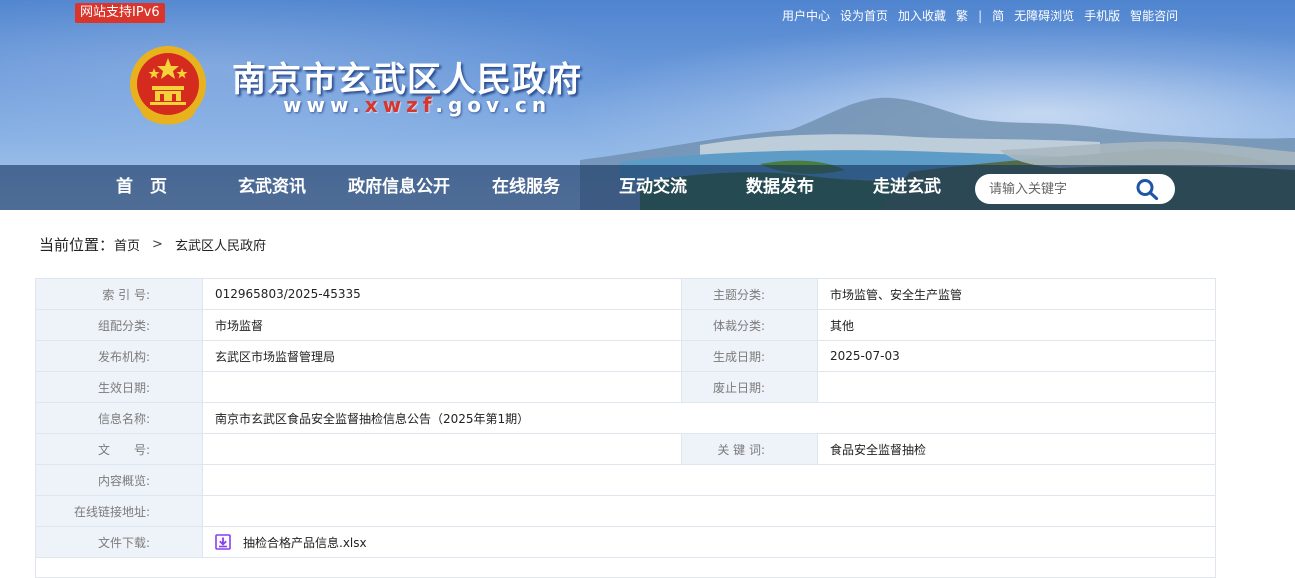 This screenshot has width=1295, height=578. I want to click on table-row: 信息名称: 南京市玄武区食品安全监督抽检信息公告（2025年第1期）, so click(625, 418).